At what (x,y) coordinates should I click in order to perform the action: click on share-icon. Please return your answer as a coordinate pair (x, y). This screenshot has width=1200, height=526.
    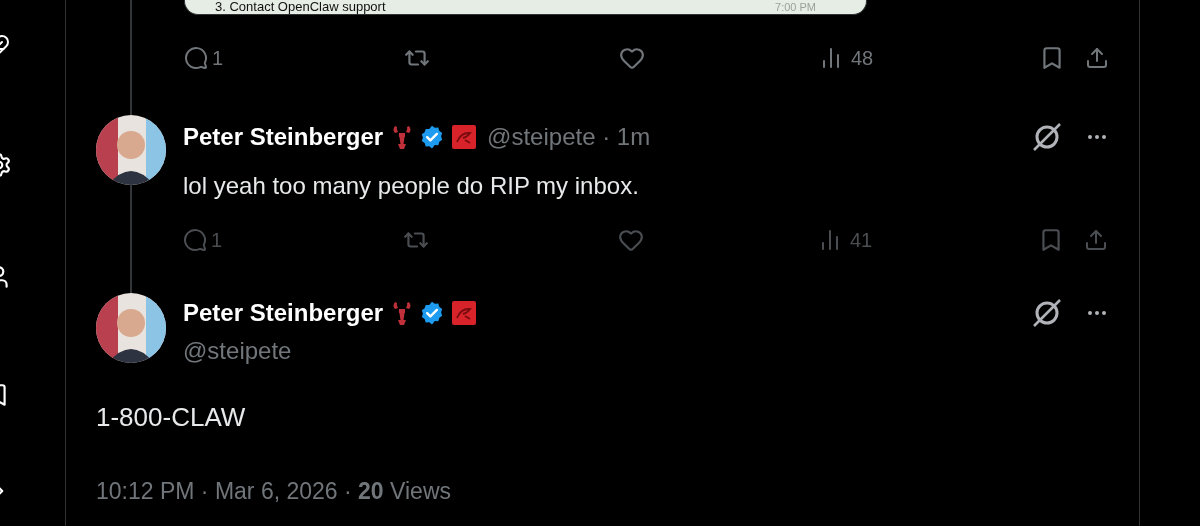
    Looking at the image, I should click on (1097, 58).